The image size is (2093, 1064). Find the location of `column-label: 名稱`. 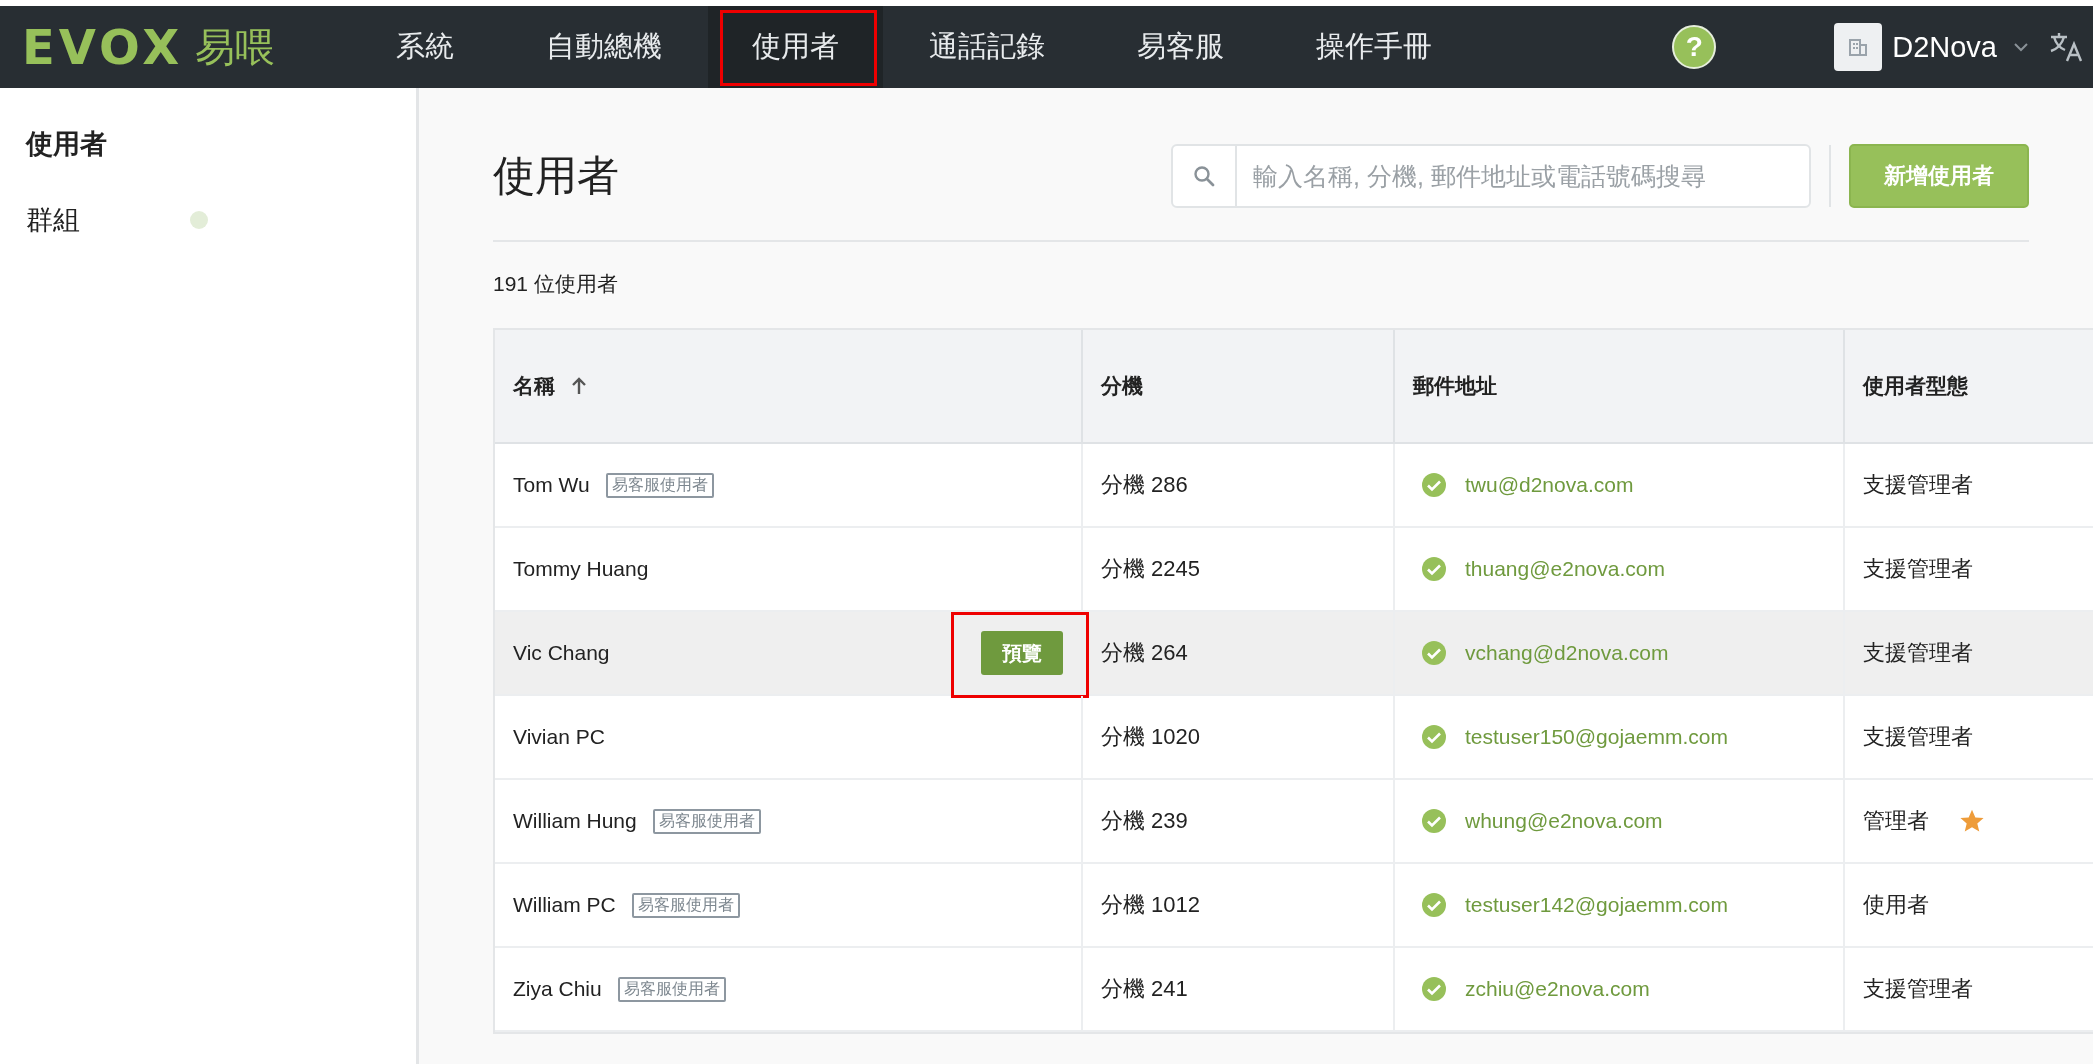

column-label: 名稱 is located at coordinates (534, 386).